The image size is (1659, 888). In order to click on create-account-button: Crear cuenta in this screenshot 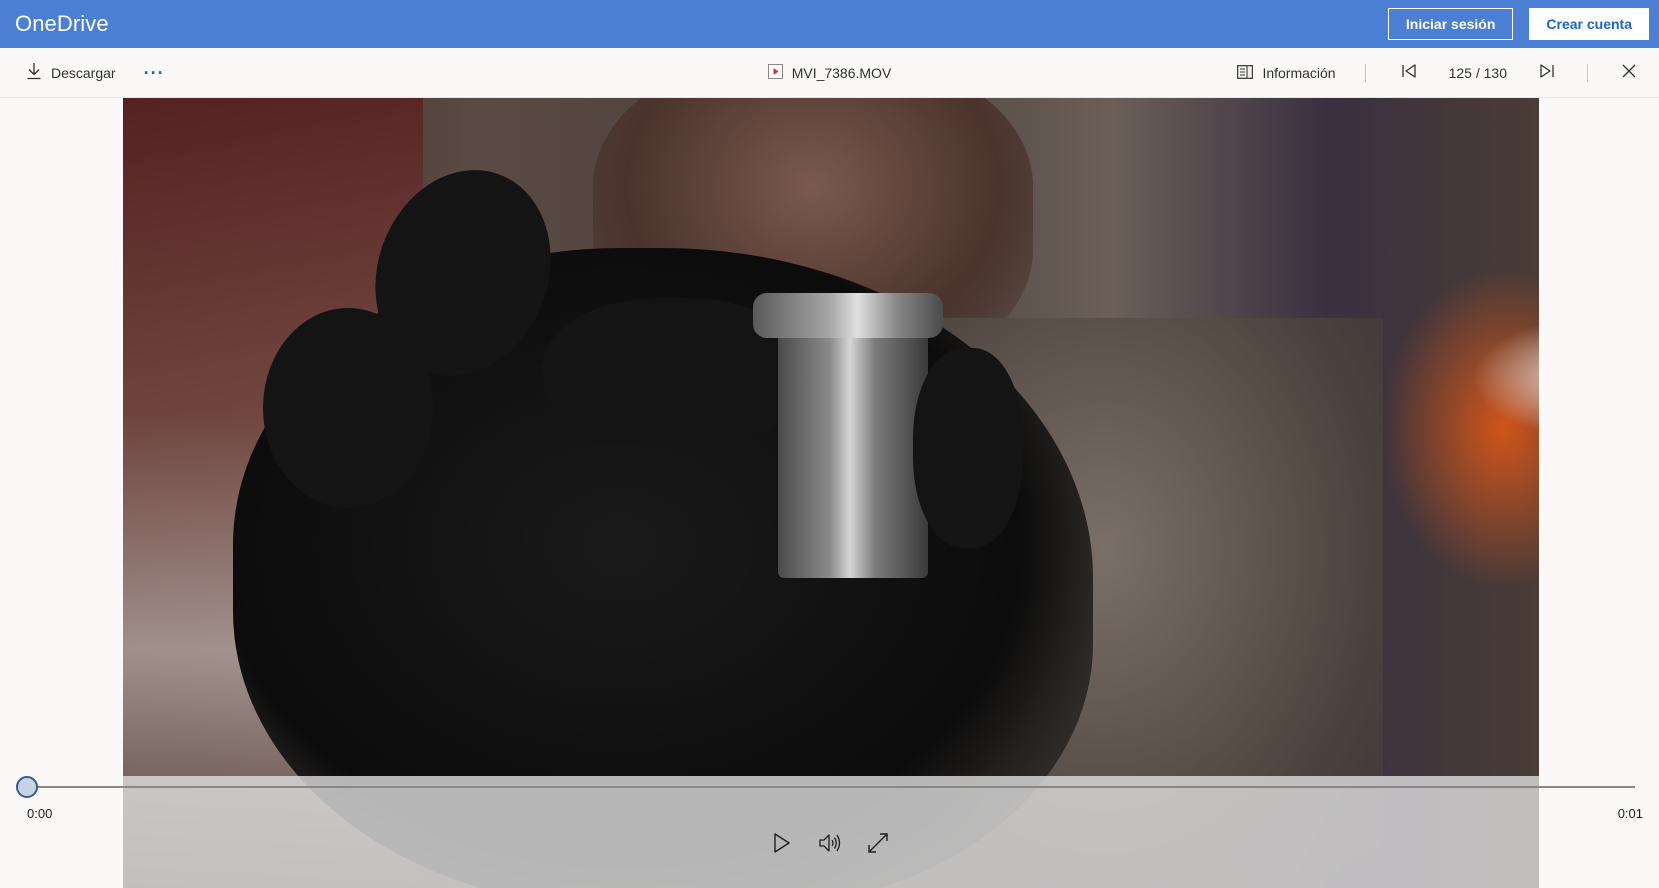, I will do `click(1589, 24)`.